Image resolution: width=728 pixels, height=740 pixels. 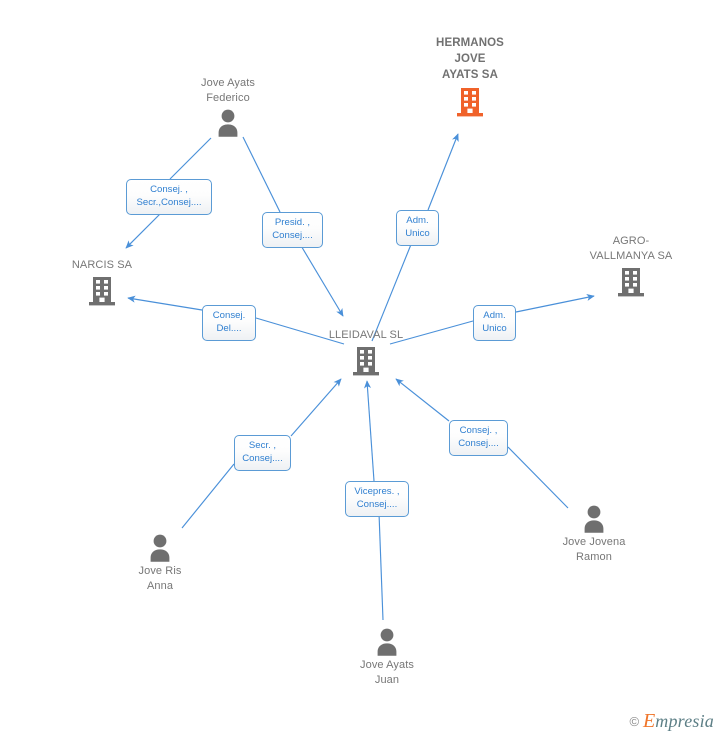 What do you see at coordinates (228, 90) in the screenshot?
I see `node-label: Jove Ayats Federico` at bounding box center [228, 90].